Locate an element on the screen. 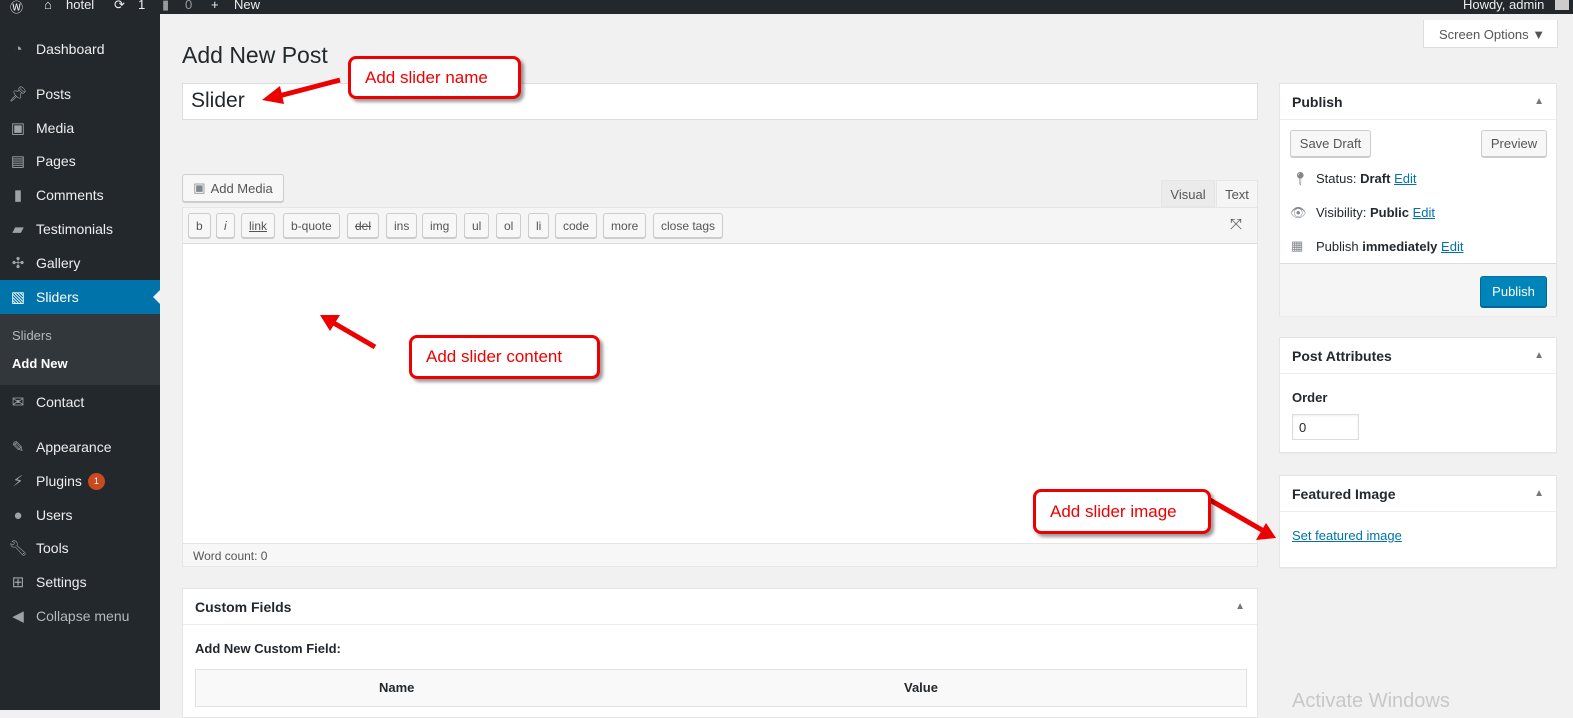 This screenshot has height=718, width=1573. annotation-content: Add slider content is located at coordinates (504, 357).